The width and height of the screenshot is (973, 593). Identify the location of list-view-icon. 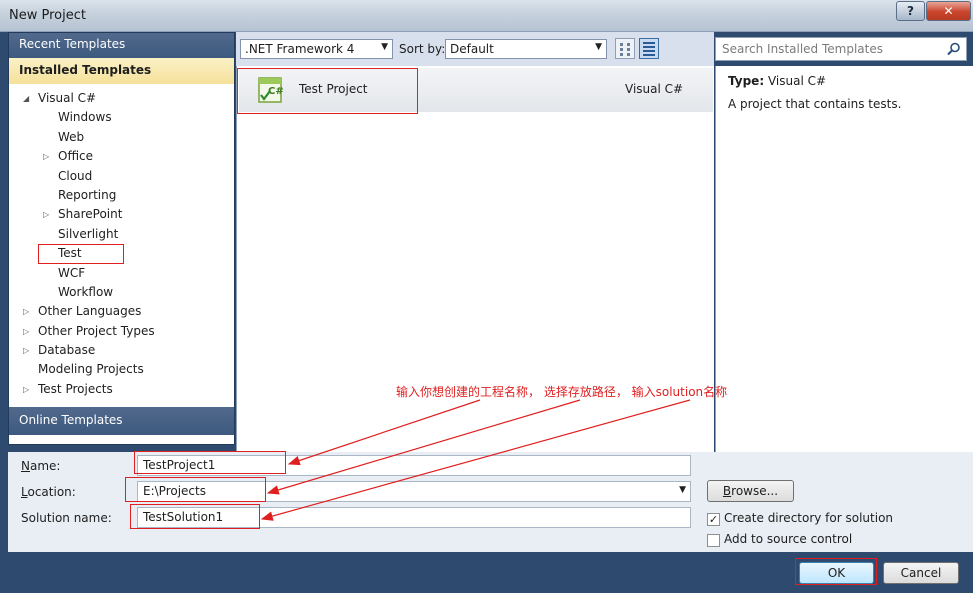
(649, 49).